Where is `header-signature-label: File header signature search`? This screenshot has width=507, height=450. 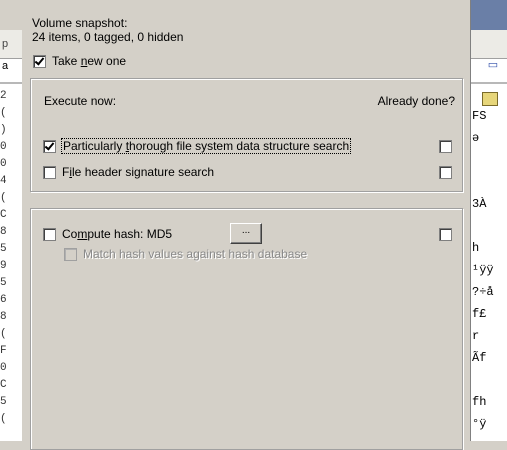 header-signature-label: File header signature search is located at coordinates (138, 172).